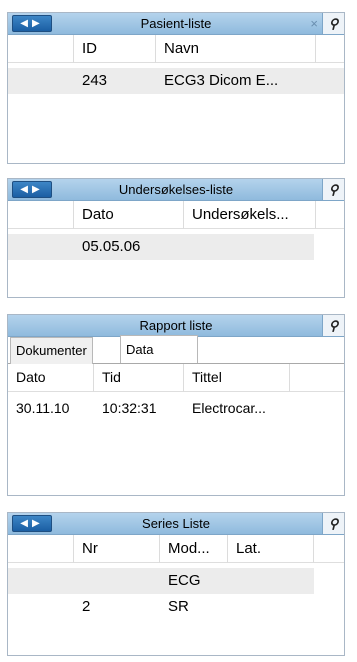 The height and width of the screenshot is (662, 357). What do you see at coordinates (314, 23) in the screenshot?
I see `close-icon: ×` at bounding box center [314, 23].